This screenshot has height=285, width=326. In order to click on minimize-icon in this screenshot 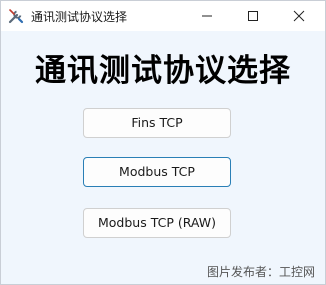, I will do `click(207, 16)`.